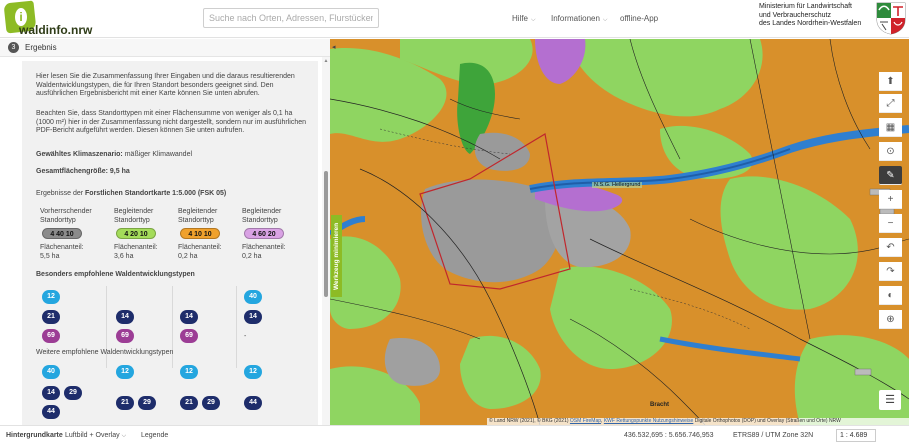 The height and width of the screenshot is (445, 909). Describe the element at coordinates (890, 319) in the screenshot. I see `locate-icon: ⊕` at that location.